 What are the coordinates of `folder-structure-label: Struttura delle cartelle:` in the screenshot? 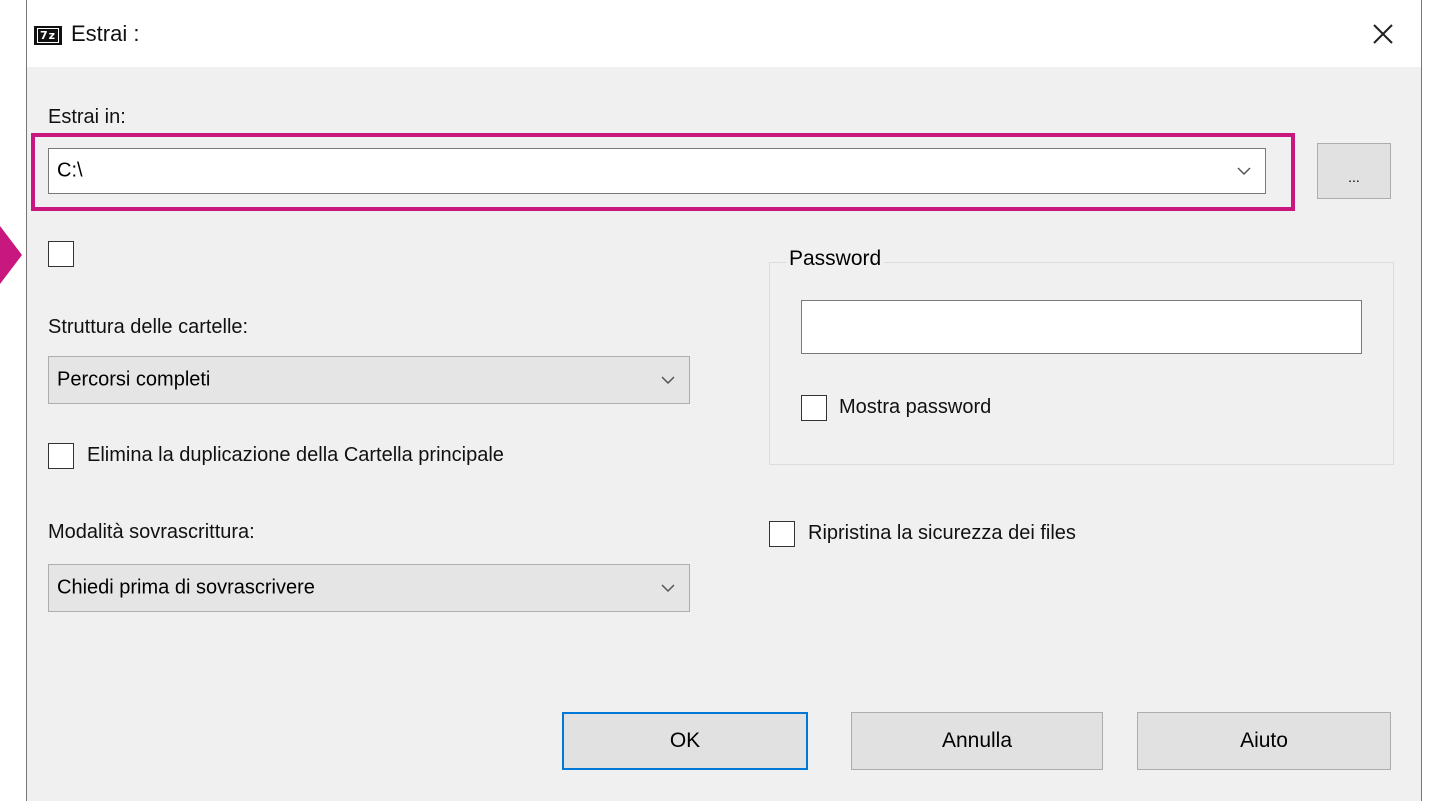 It's located at (148, 327).